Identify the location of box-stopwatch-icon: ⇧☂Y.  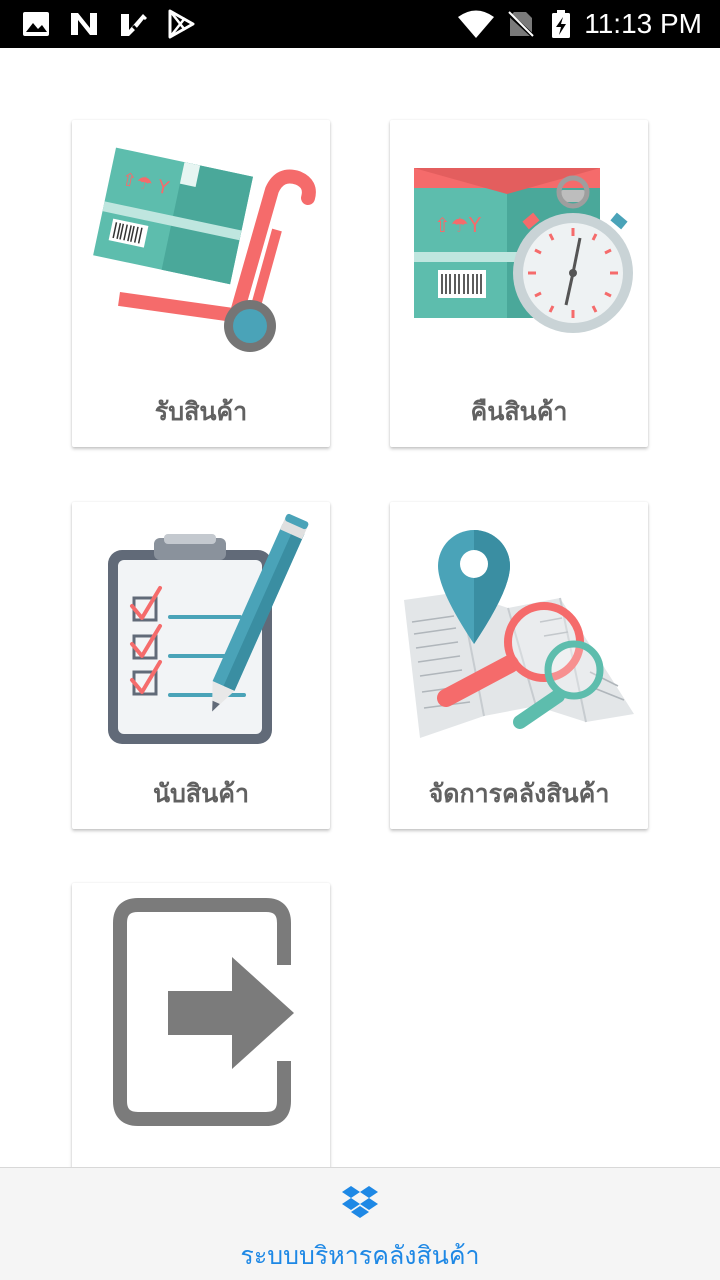
(523, 250).